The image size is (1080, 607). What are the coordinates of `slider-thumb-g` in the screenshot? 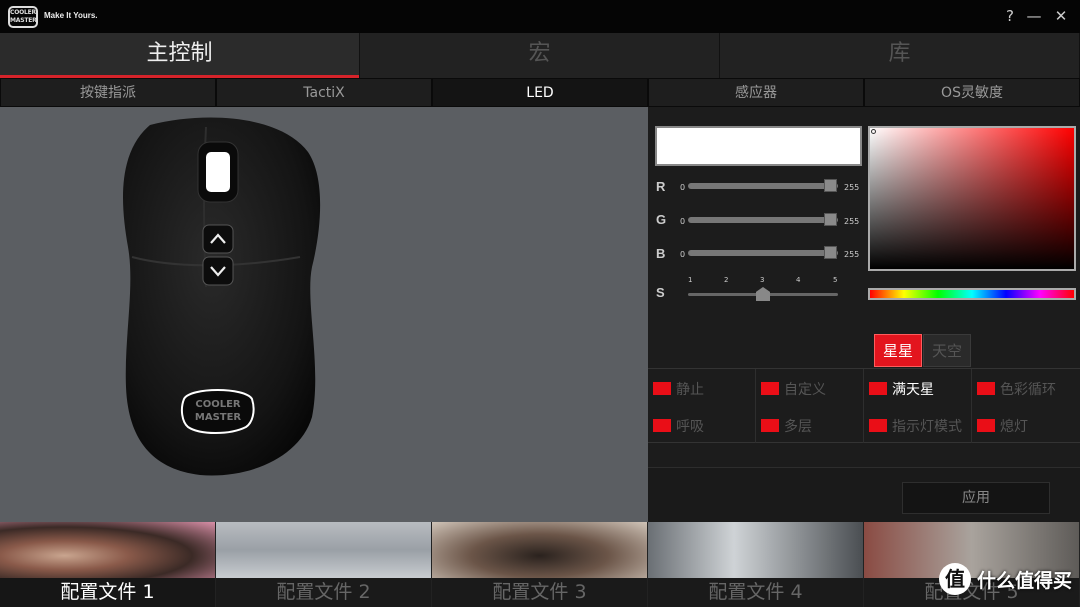 It's located at (830, 219).